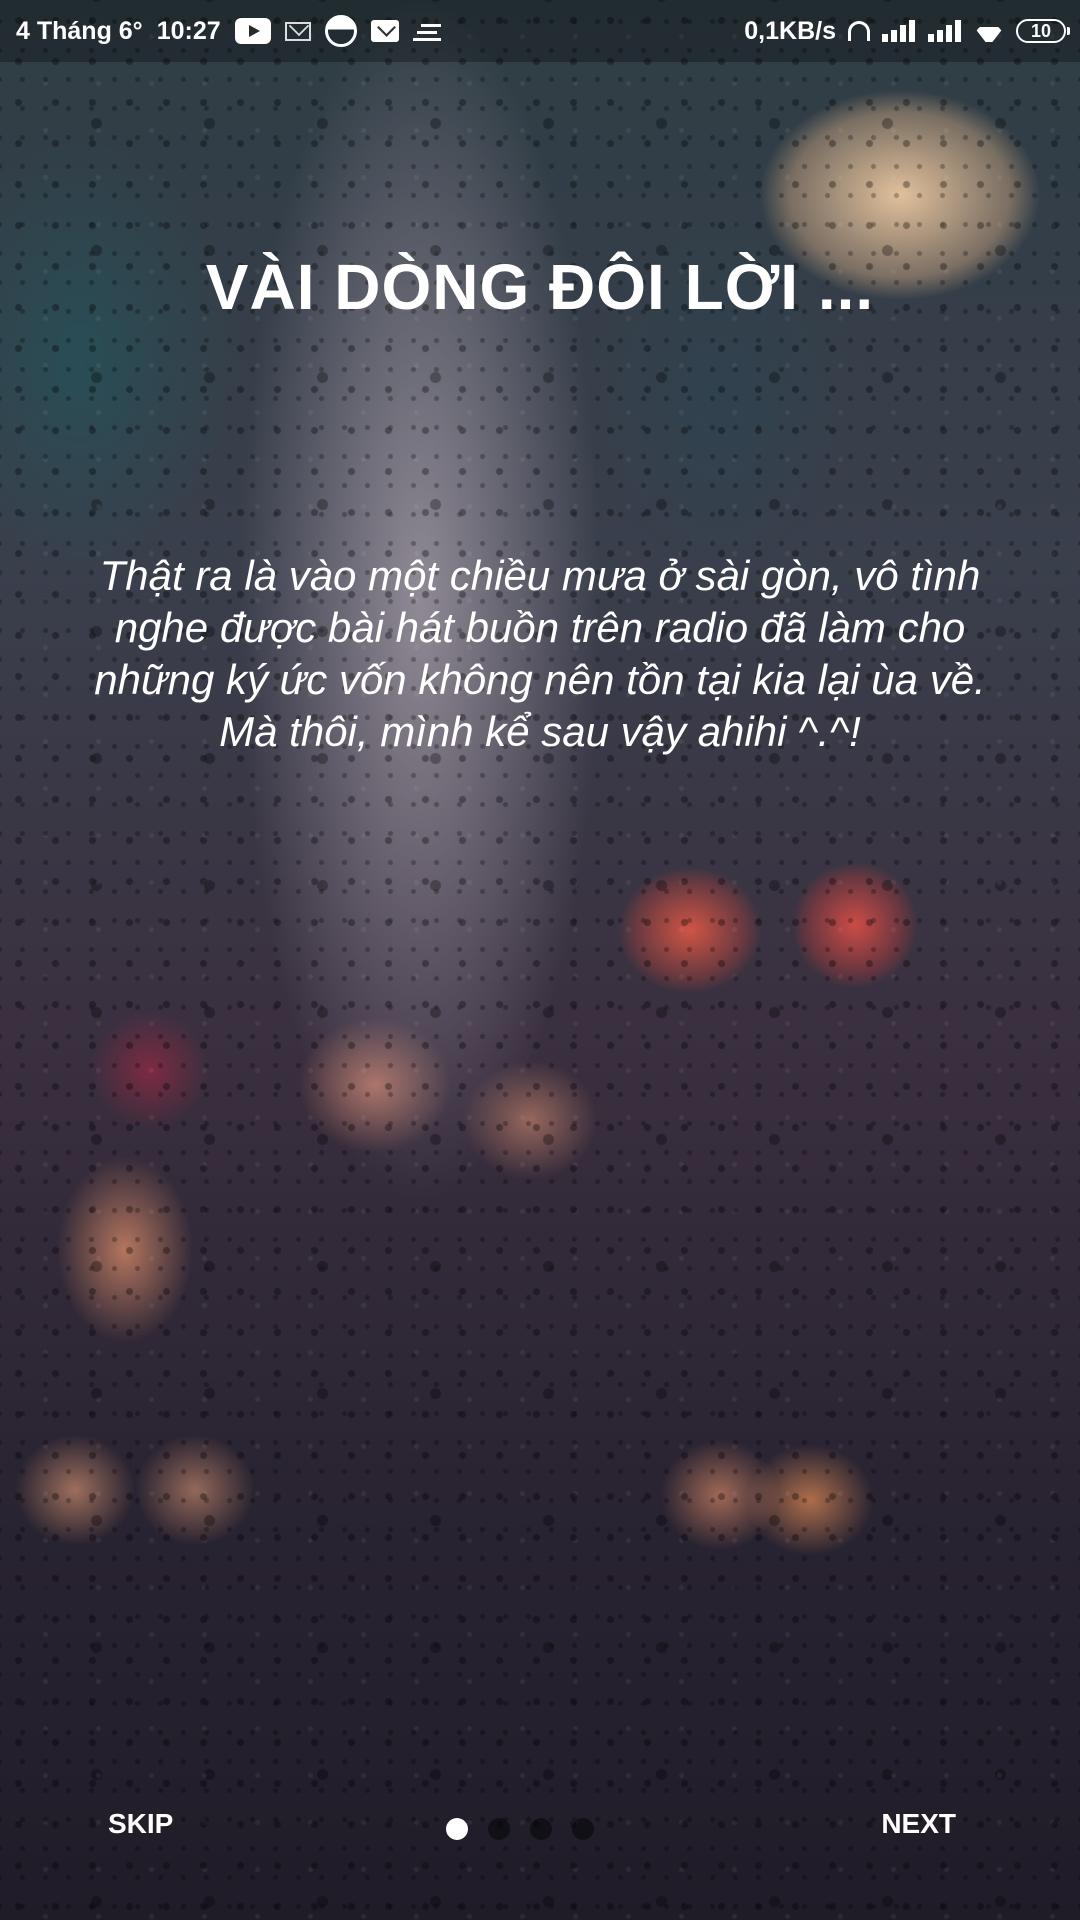  Describe the element at coordinates (520, 1829) in the screenshot. I see `page-indicator` at that location.